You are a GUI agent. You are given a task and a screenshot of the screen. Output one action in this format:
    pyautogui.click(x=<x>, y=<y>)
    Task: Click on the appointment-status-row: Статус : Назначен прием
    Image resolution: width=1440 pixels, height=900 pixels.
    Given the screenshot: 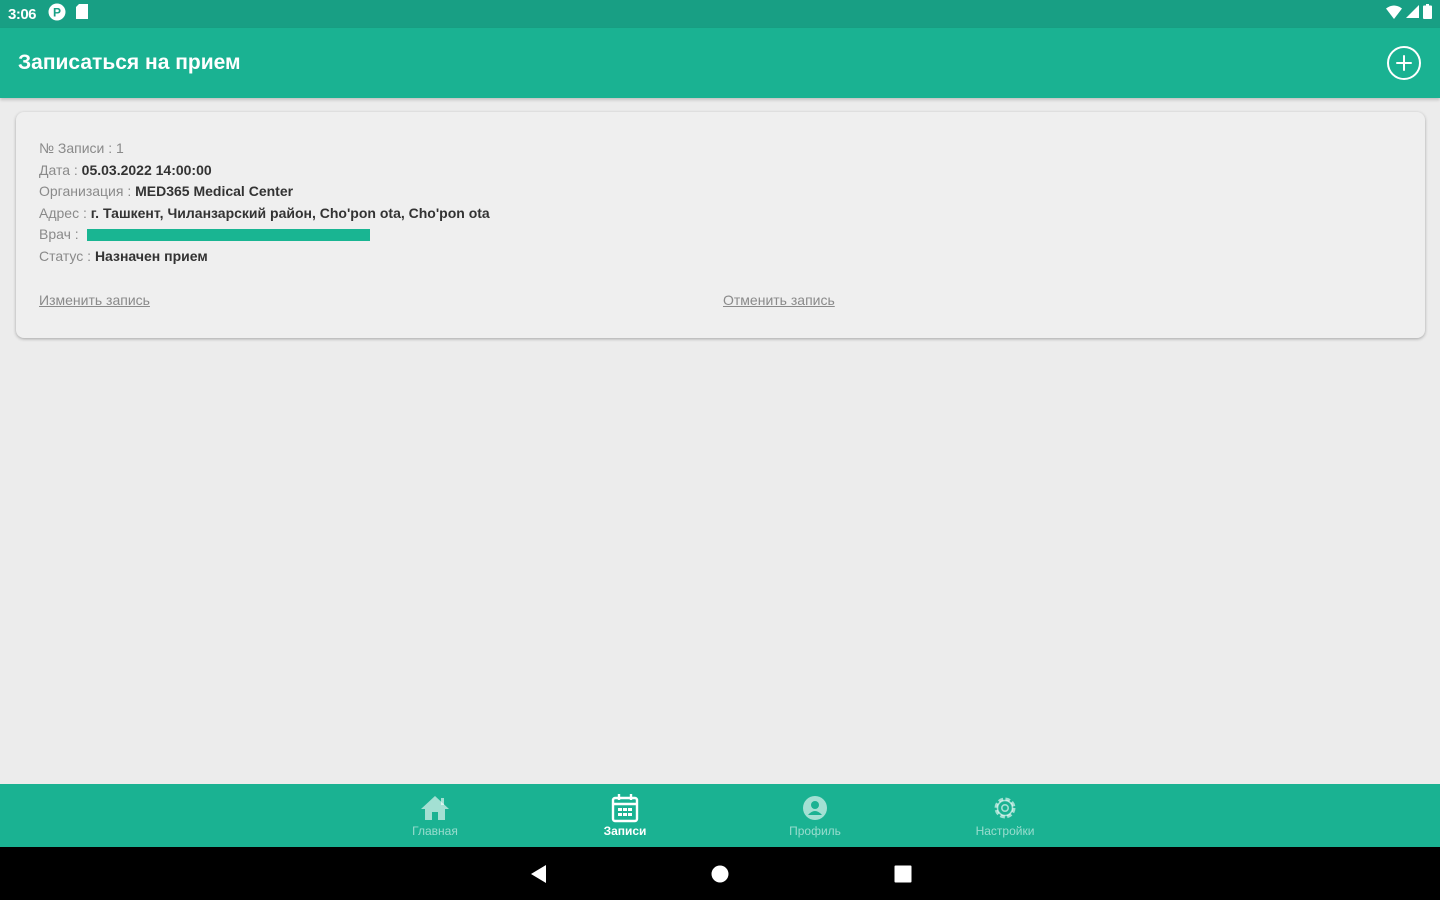 What is the action you would take?
    pyautogui.click(x=720, y=257)
    